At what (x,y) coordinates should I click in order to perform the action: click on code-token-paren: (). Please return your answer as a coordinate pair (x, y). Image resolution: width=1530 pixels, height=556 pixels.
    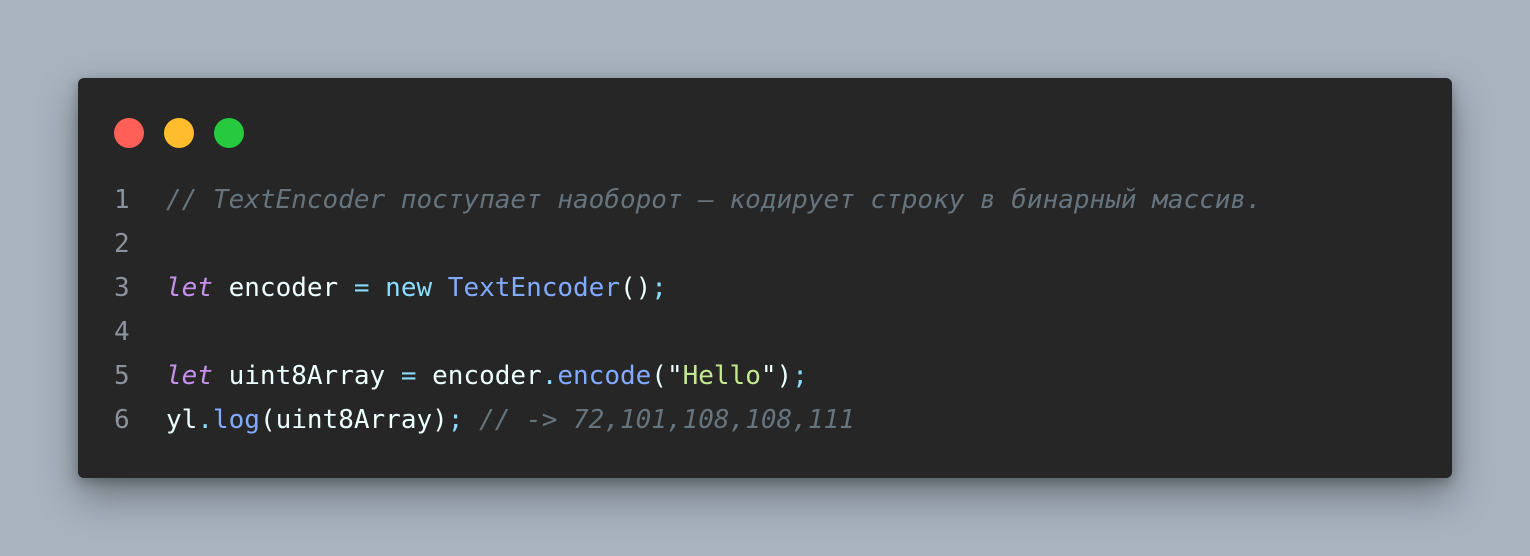
    Looking at the image, I should click on (635, 288).